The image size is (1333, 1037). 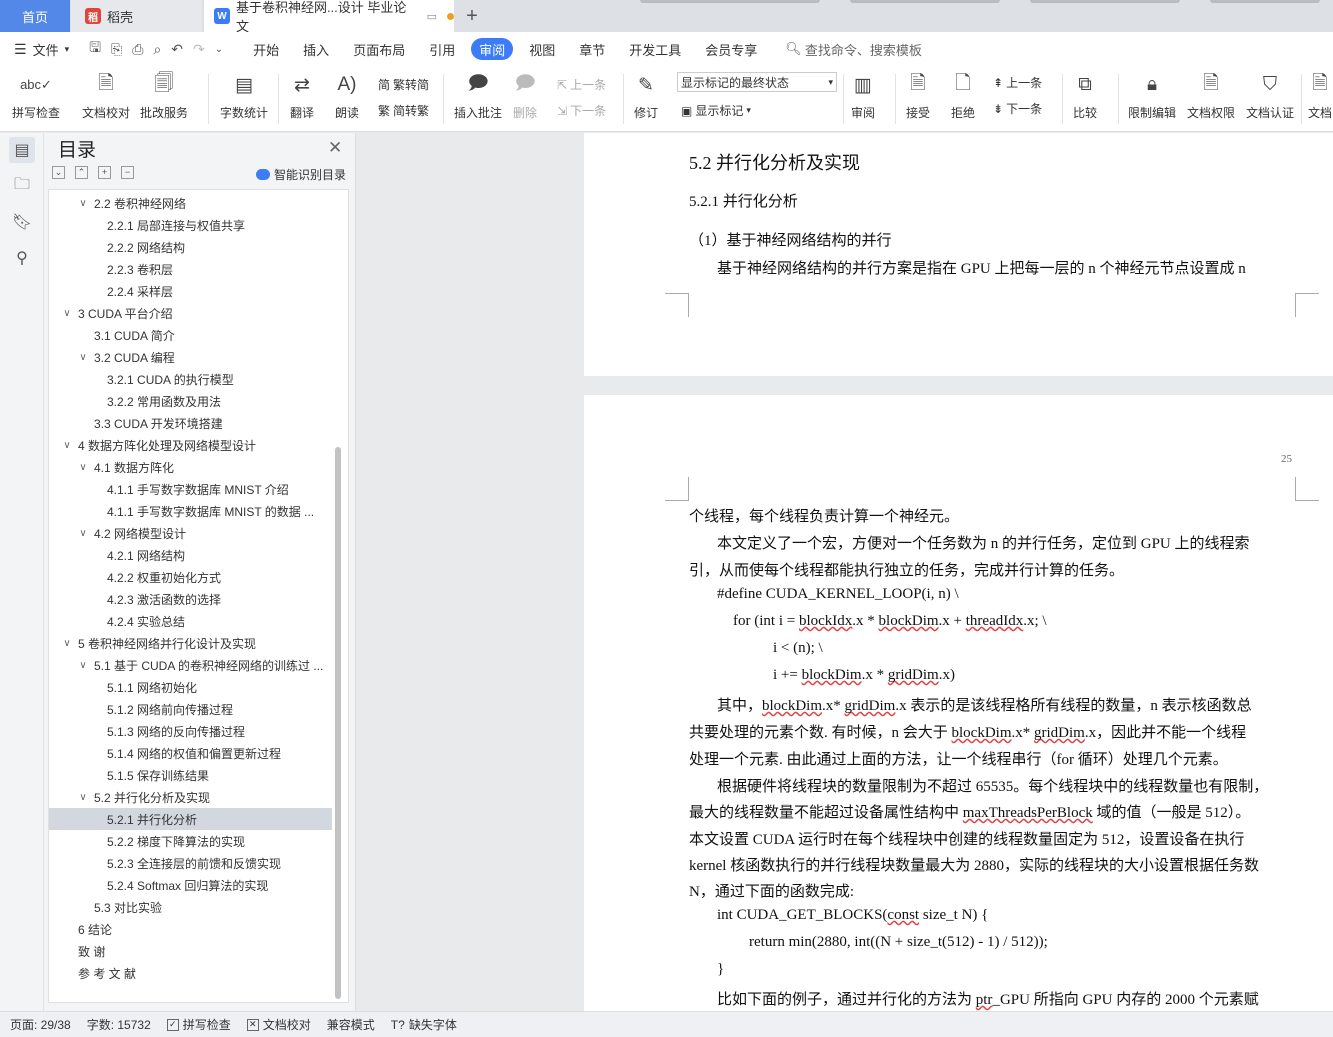 What do you see at coordinates (266, 49) in the screenshot?
I see `menu-tab: 开始` at bounding box center [266, 49].